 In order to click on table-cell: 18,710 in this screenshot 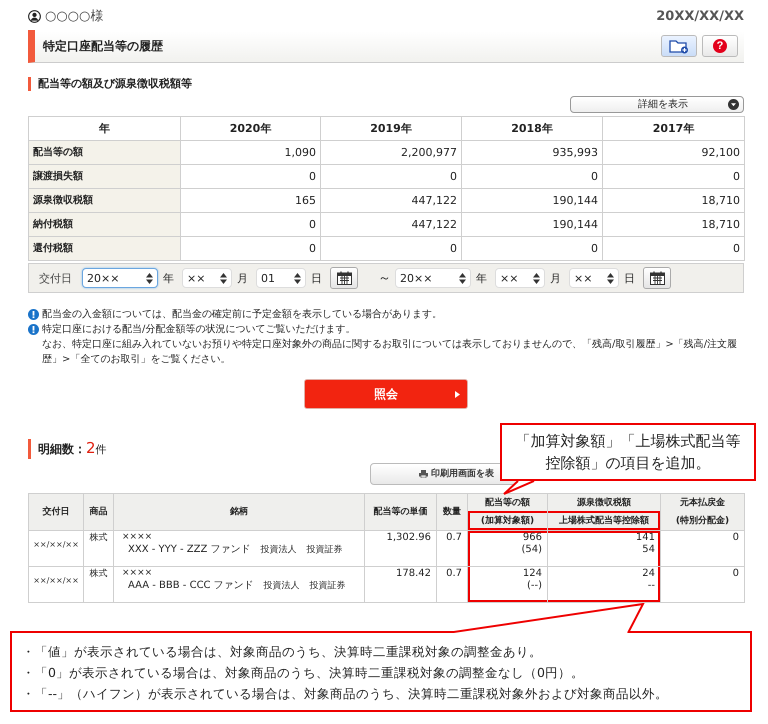, I will do `click(673, 224)`.